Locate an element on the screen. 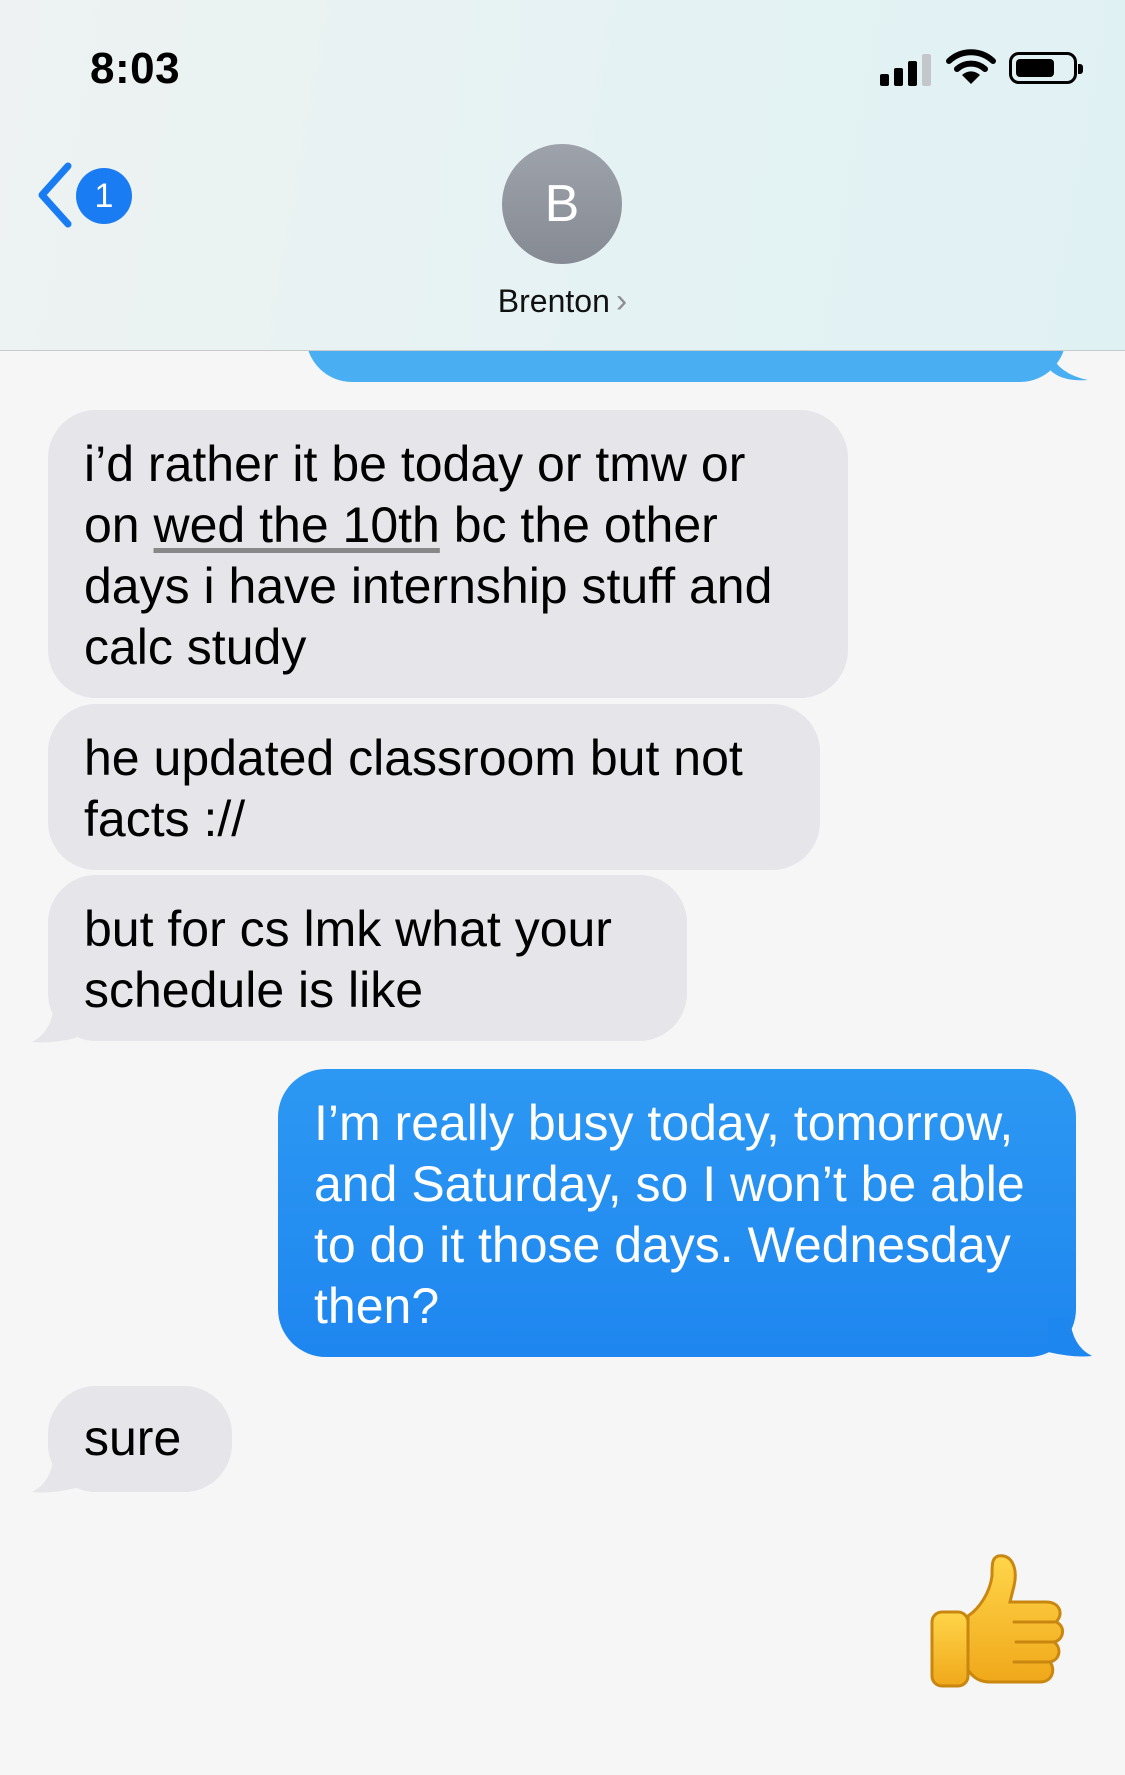  back-button: 1 is located at coordinates (91, 195).